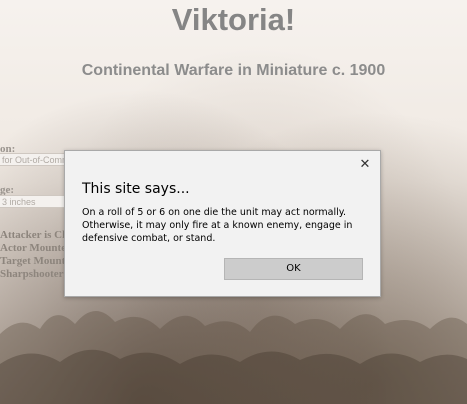 The width and height of the screenshot is (467, 404). Describe the element at coordinates (365, 164) in the screenshot. I see `close-icon: ✕` at that location.